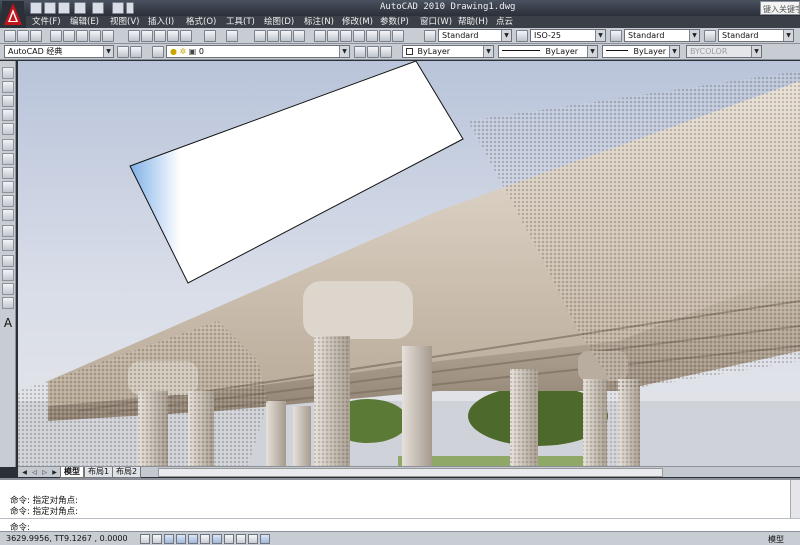 This screenshot has height=545, width=800. What do you see at coordinates (24, 472) in the screenshot?
I see `first-tab-icon: ◀` at bounding box center [24, 472].